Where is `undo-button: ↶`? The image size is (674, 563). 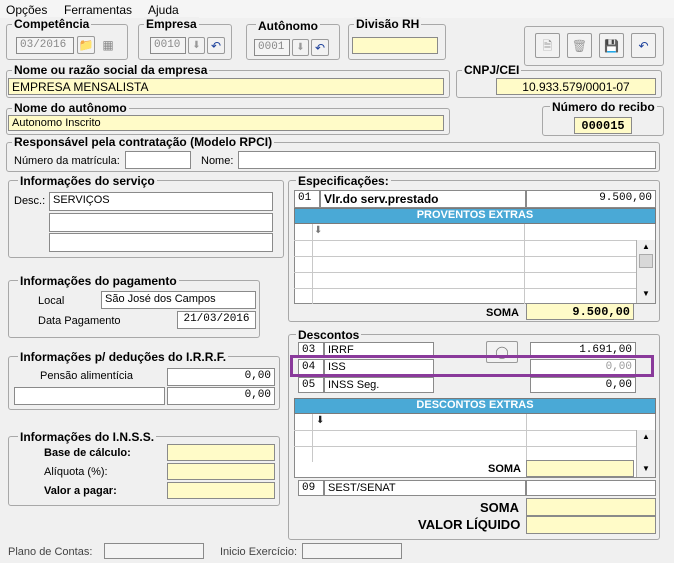
undo-button: ↶ is located at coordinates (643, 45).